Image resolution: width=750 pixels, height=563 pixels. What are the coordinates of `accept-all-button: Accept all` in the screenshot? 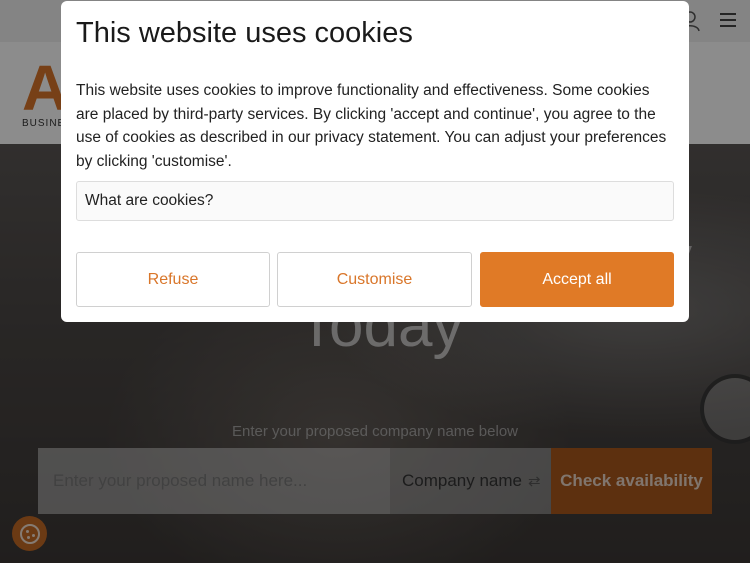 It's located at (577, 279).